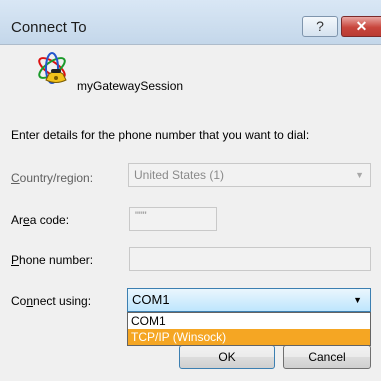 The image size is (381, 381). Describe the element at coordinates (327, 357) in the screenshot. I see `cancel-button: Cancel` at that location.